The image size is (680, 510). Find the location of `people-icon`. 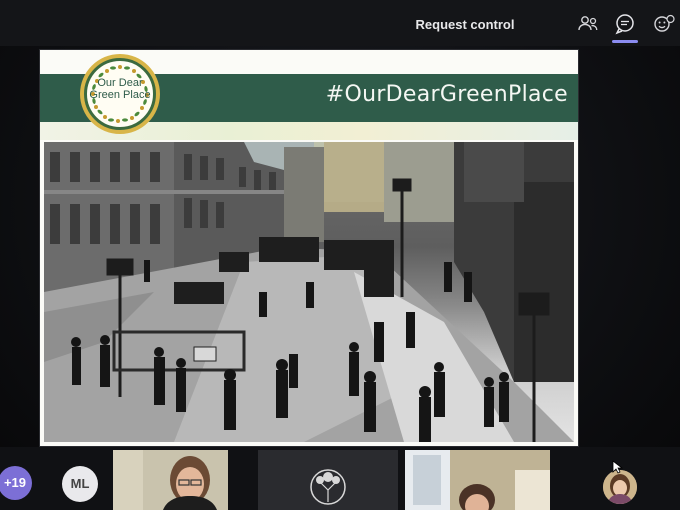

people-icon is located at coordinates (588, 24).